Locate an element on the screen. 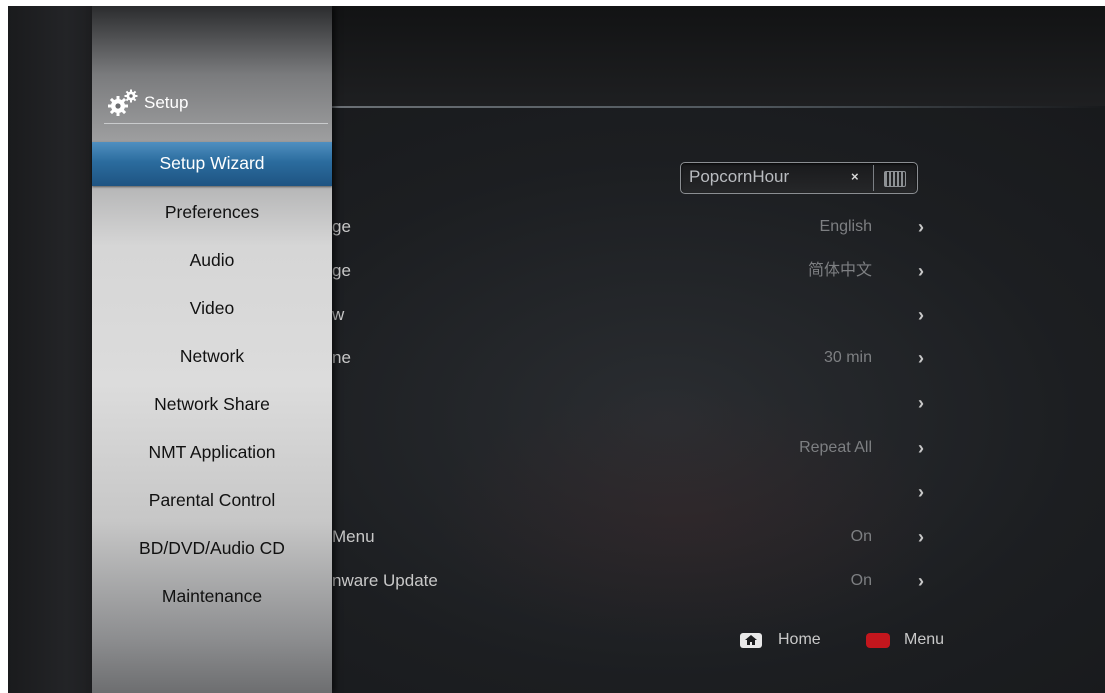 Image resolution: width=1105 pixels, height=693 pixels. setting-label: nware Update is located at coordinates (385, 580).